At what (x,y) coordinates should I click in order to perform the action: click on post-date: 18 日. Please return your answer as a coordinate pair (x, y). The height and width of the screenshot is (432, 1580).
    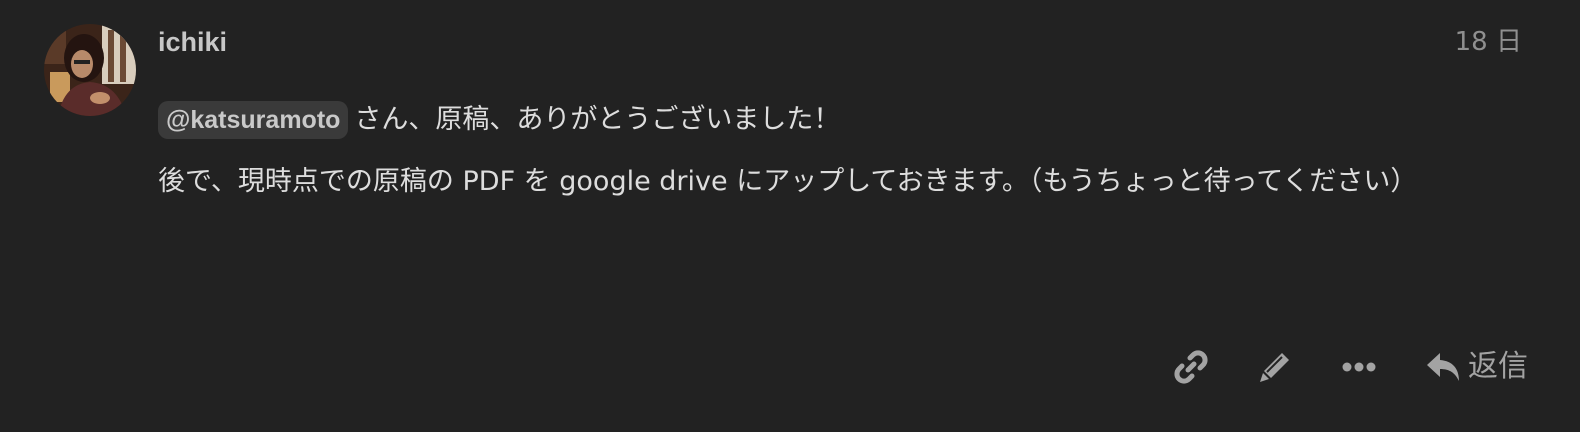
    Looking at the image, I should click on (1488, 42).